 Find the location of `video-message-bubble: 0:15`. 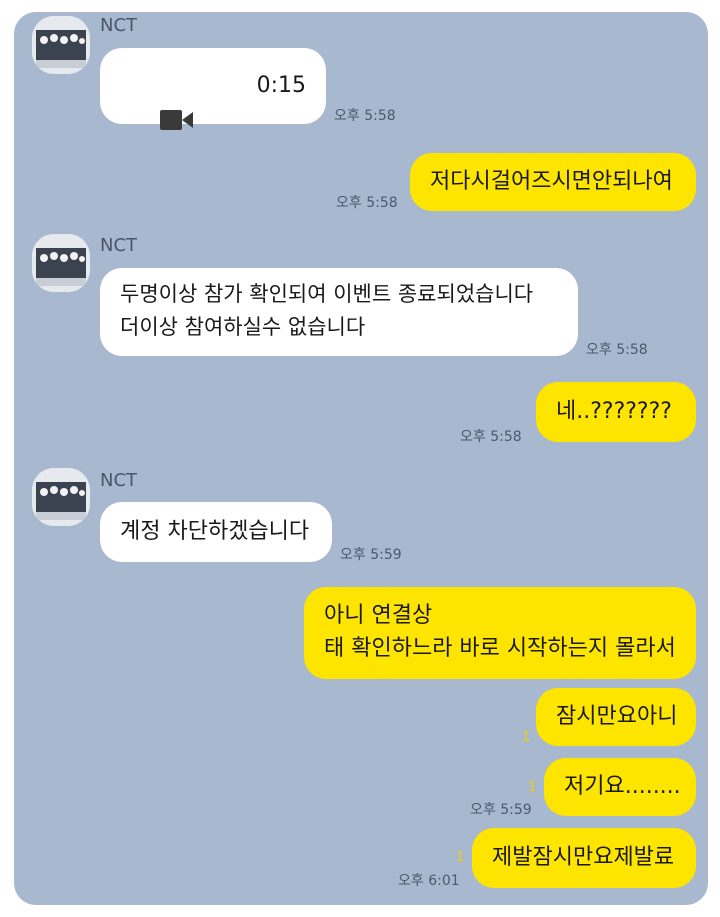

video-message-bubble: 0:15 is located at coordinates (213, 89).